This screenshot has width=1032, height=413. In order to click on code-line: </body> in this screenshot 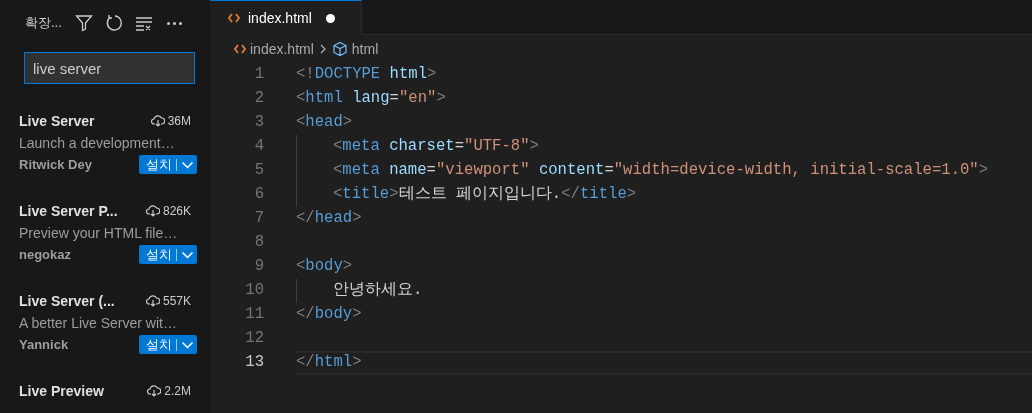, I will do `click(329, 315)`.